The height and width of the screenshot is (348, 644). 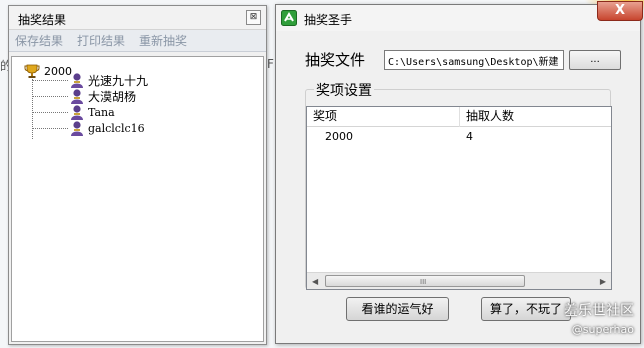 I want to click on file-path-field: C:\Users\samsung\Desktop\新建, so click(x=474, y=60).